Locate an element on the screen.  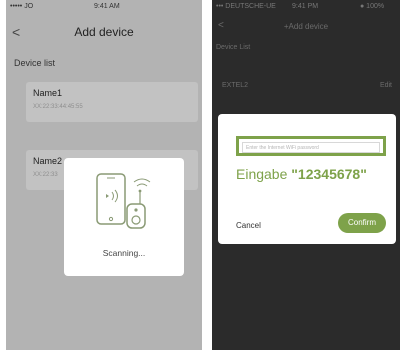
password-hint: Eingabe "12345678" is located at coordinates (301, 174).